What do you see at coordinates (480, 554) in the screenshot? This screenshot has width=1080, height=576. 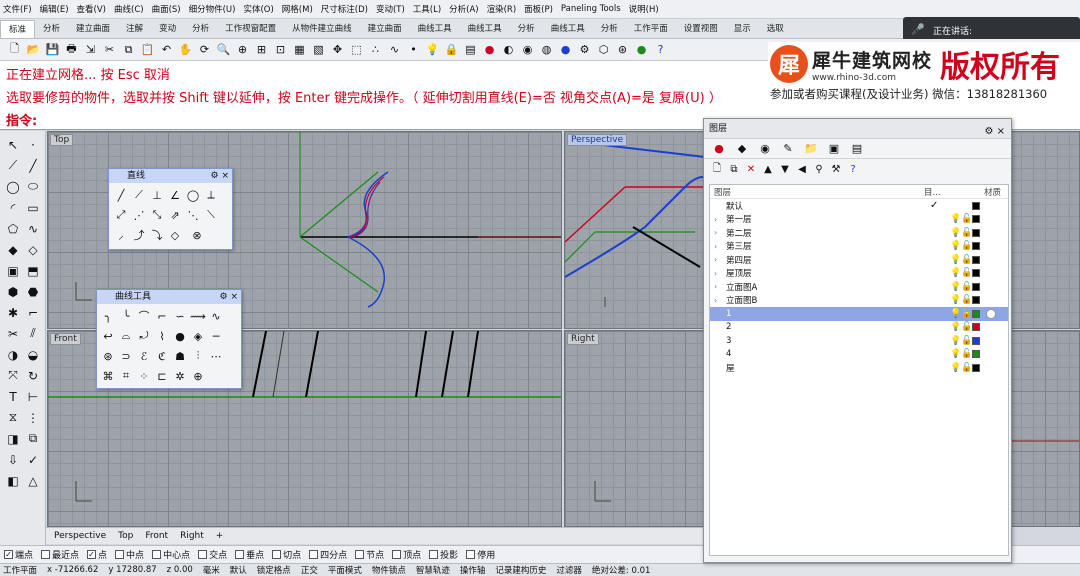 I see `osnap-option: 停用` at bounding box center [480, 554].